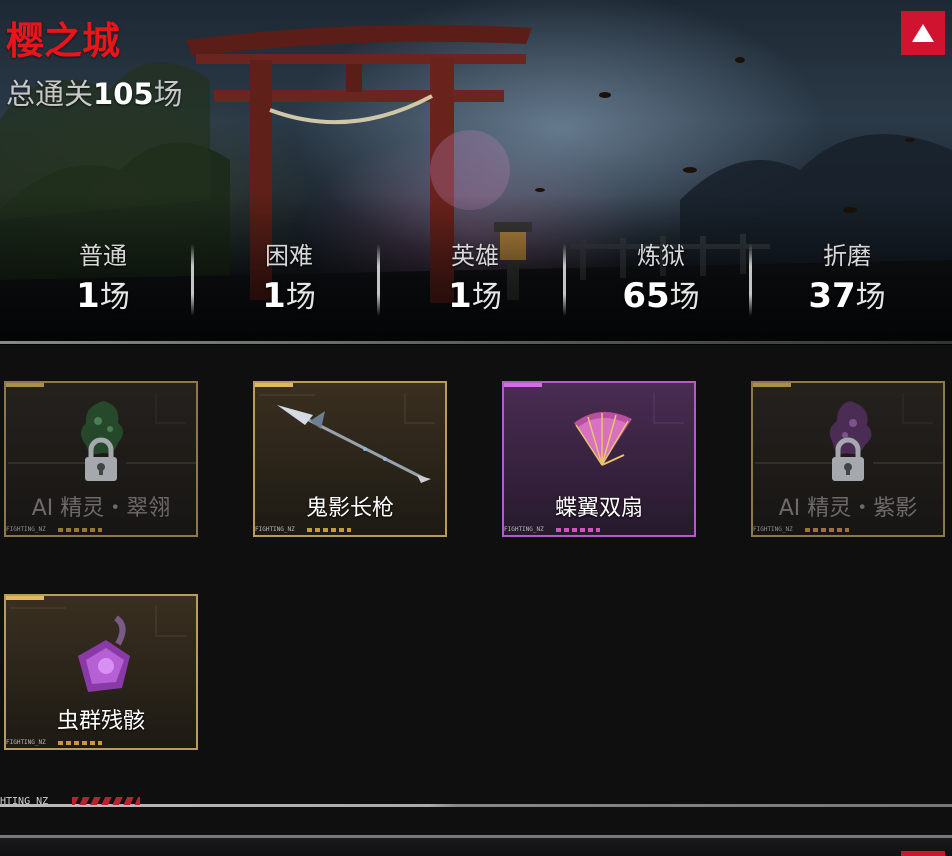 Image resolution: width=952 pixels, height=856 pixels. I want to click on map-title: 樱之城, so click(63, 41).